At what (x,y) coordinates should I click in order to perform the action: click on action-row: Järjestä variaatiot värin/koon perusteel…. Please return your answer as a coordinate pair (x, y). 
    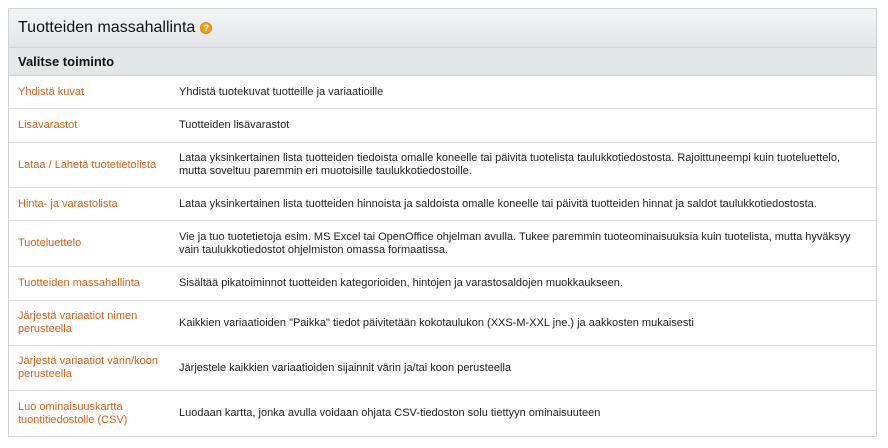
    Looking at the image, I should click on (442, 368).